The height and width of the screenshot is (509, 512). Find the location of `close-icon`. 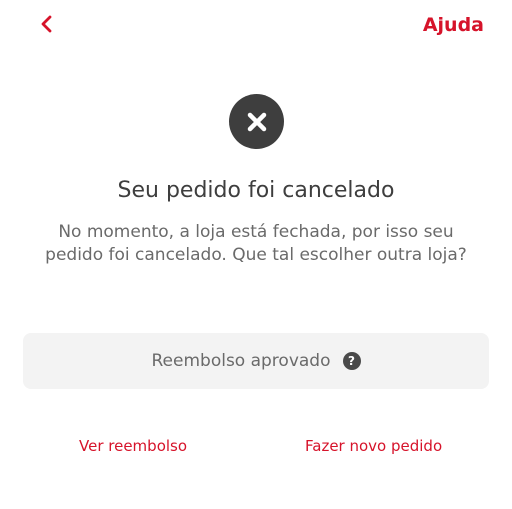

close-icon is located at coordinates (256, 121).